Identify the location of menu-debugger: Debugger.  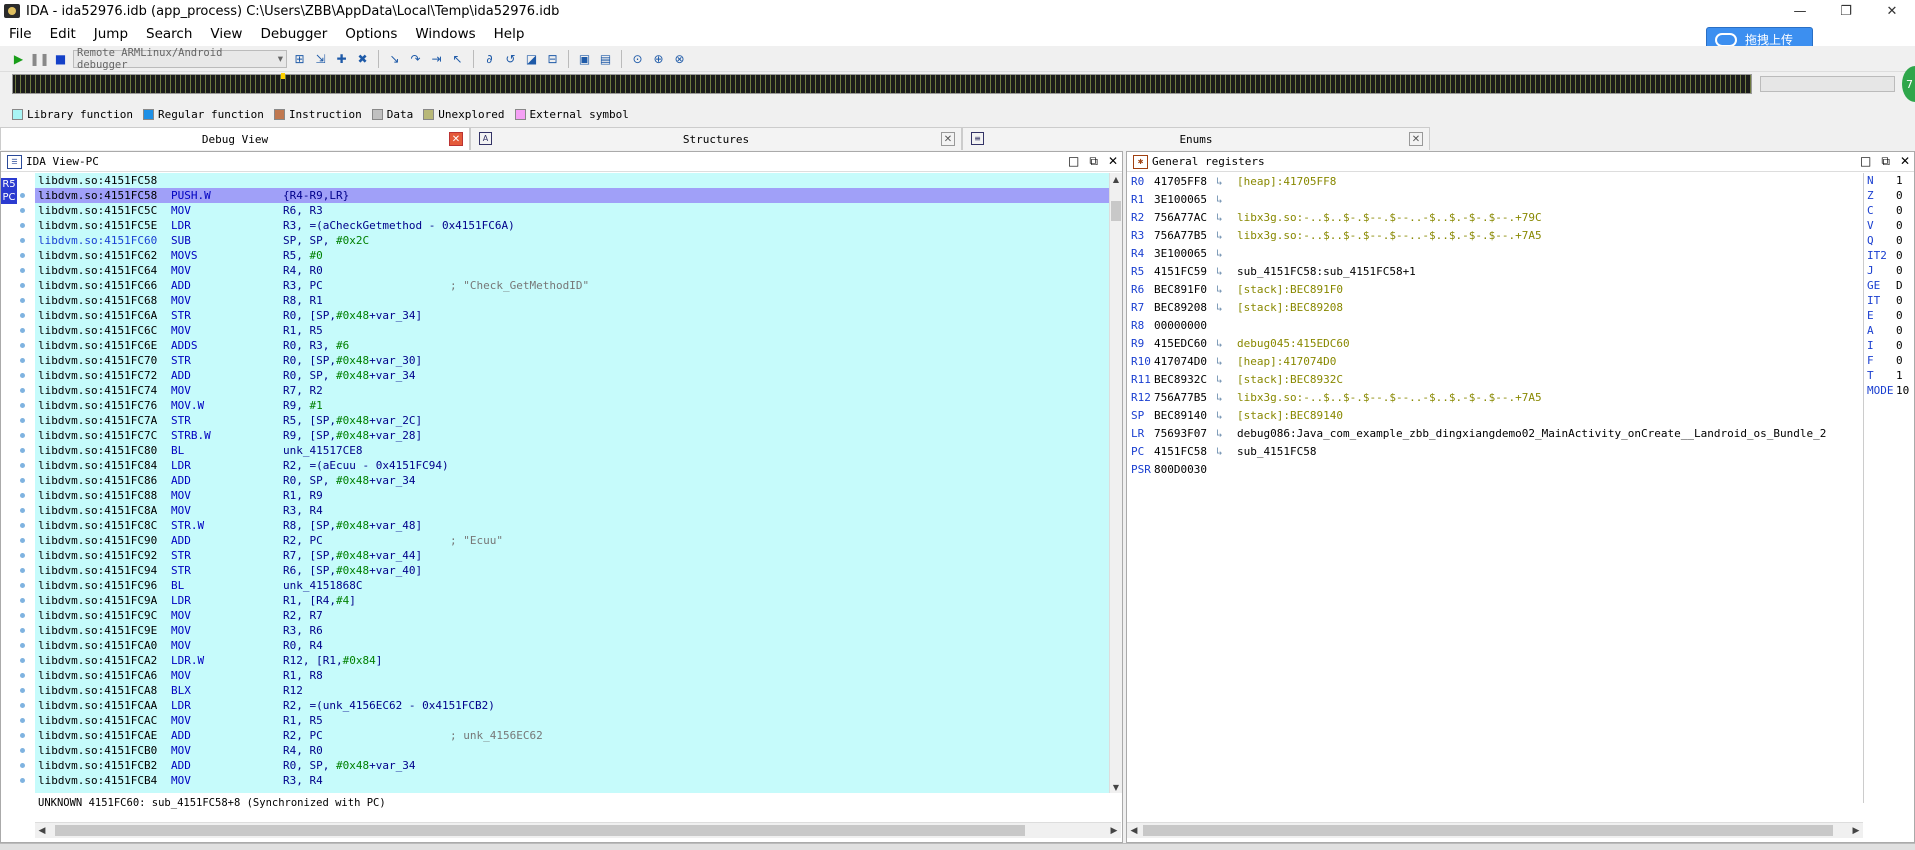
(293, 34).